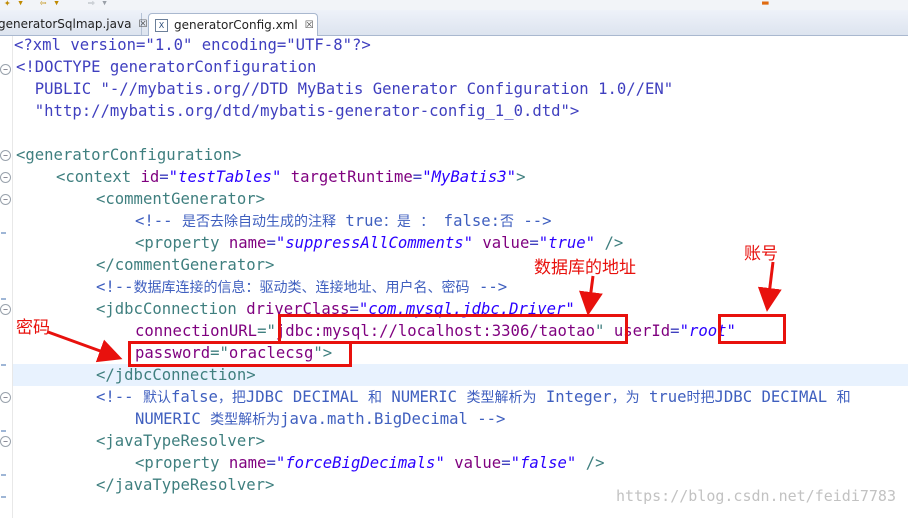  What do you see at coordinates (50, 4) in the screenshot?
I see `back-icon: ⇦ ▾` at bounding box center [50, 4].